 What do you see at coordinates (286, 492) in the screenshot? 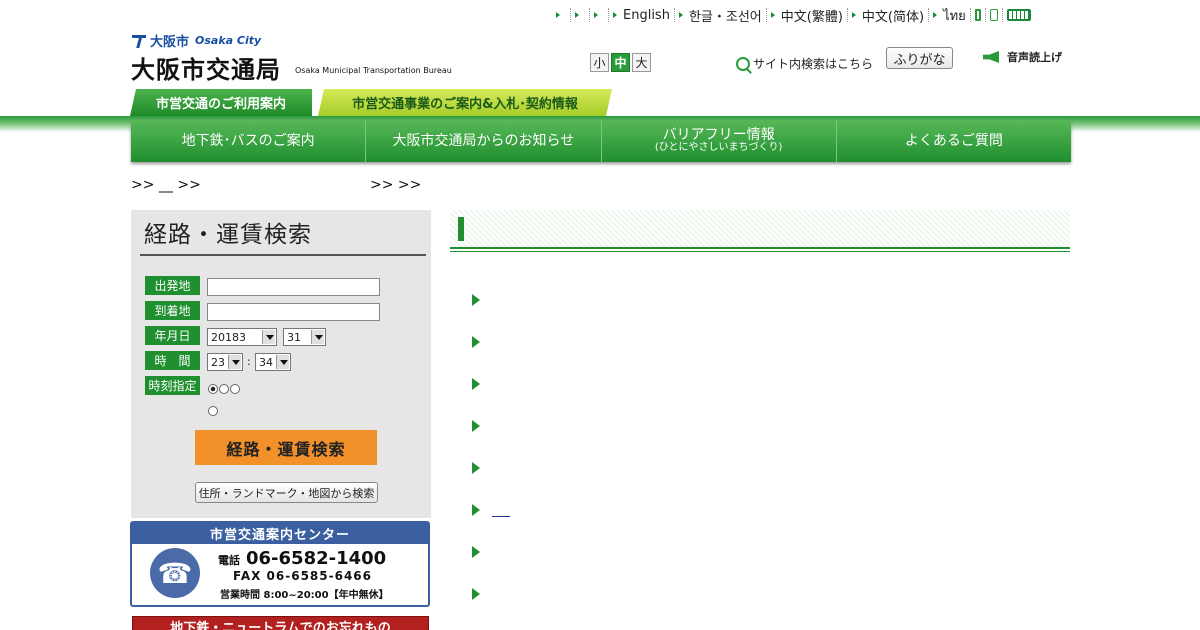
I see `map-search-button: 住所・ランドマーク・地図から検索` at bounding box center [286, 492].